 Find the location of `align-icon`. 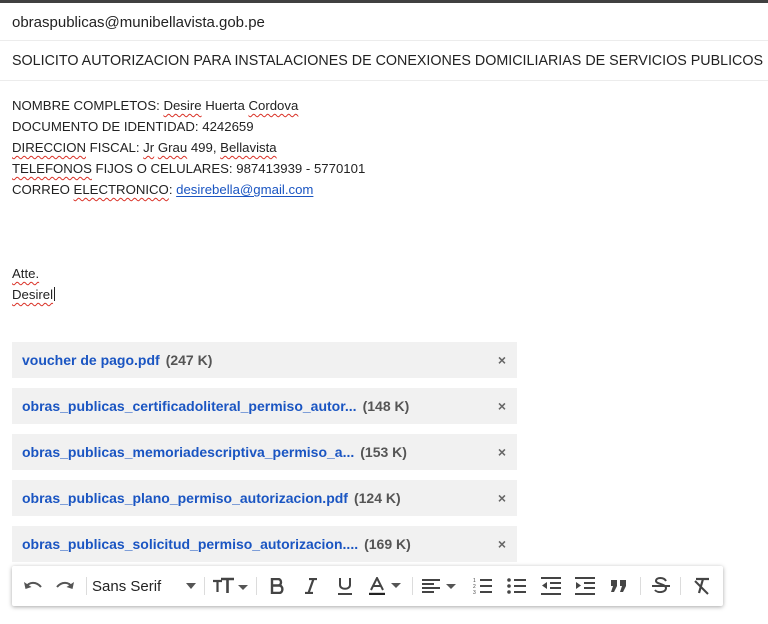

align-icon is located at coordinates (440, 586).